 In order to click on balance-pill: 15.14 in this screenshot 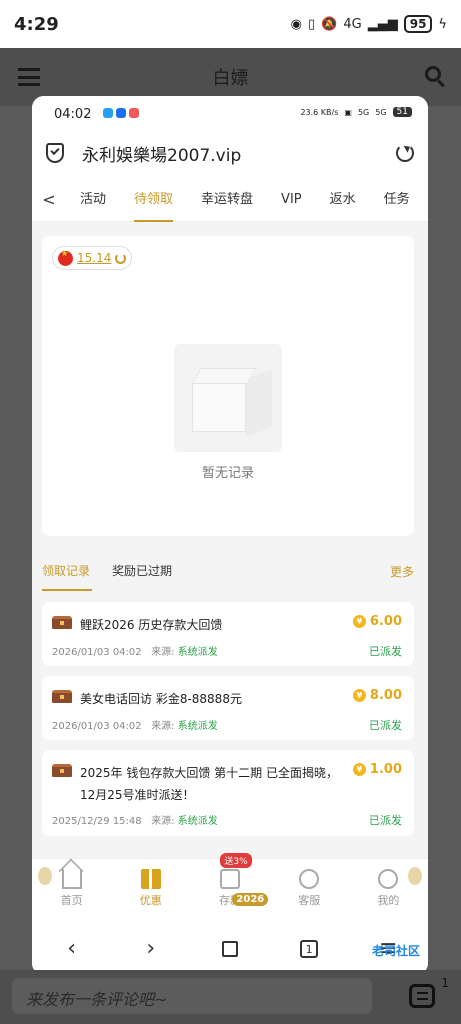, I will do `click(92, 258)`.